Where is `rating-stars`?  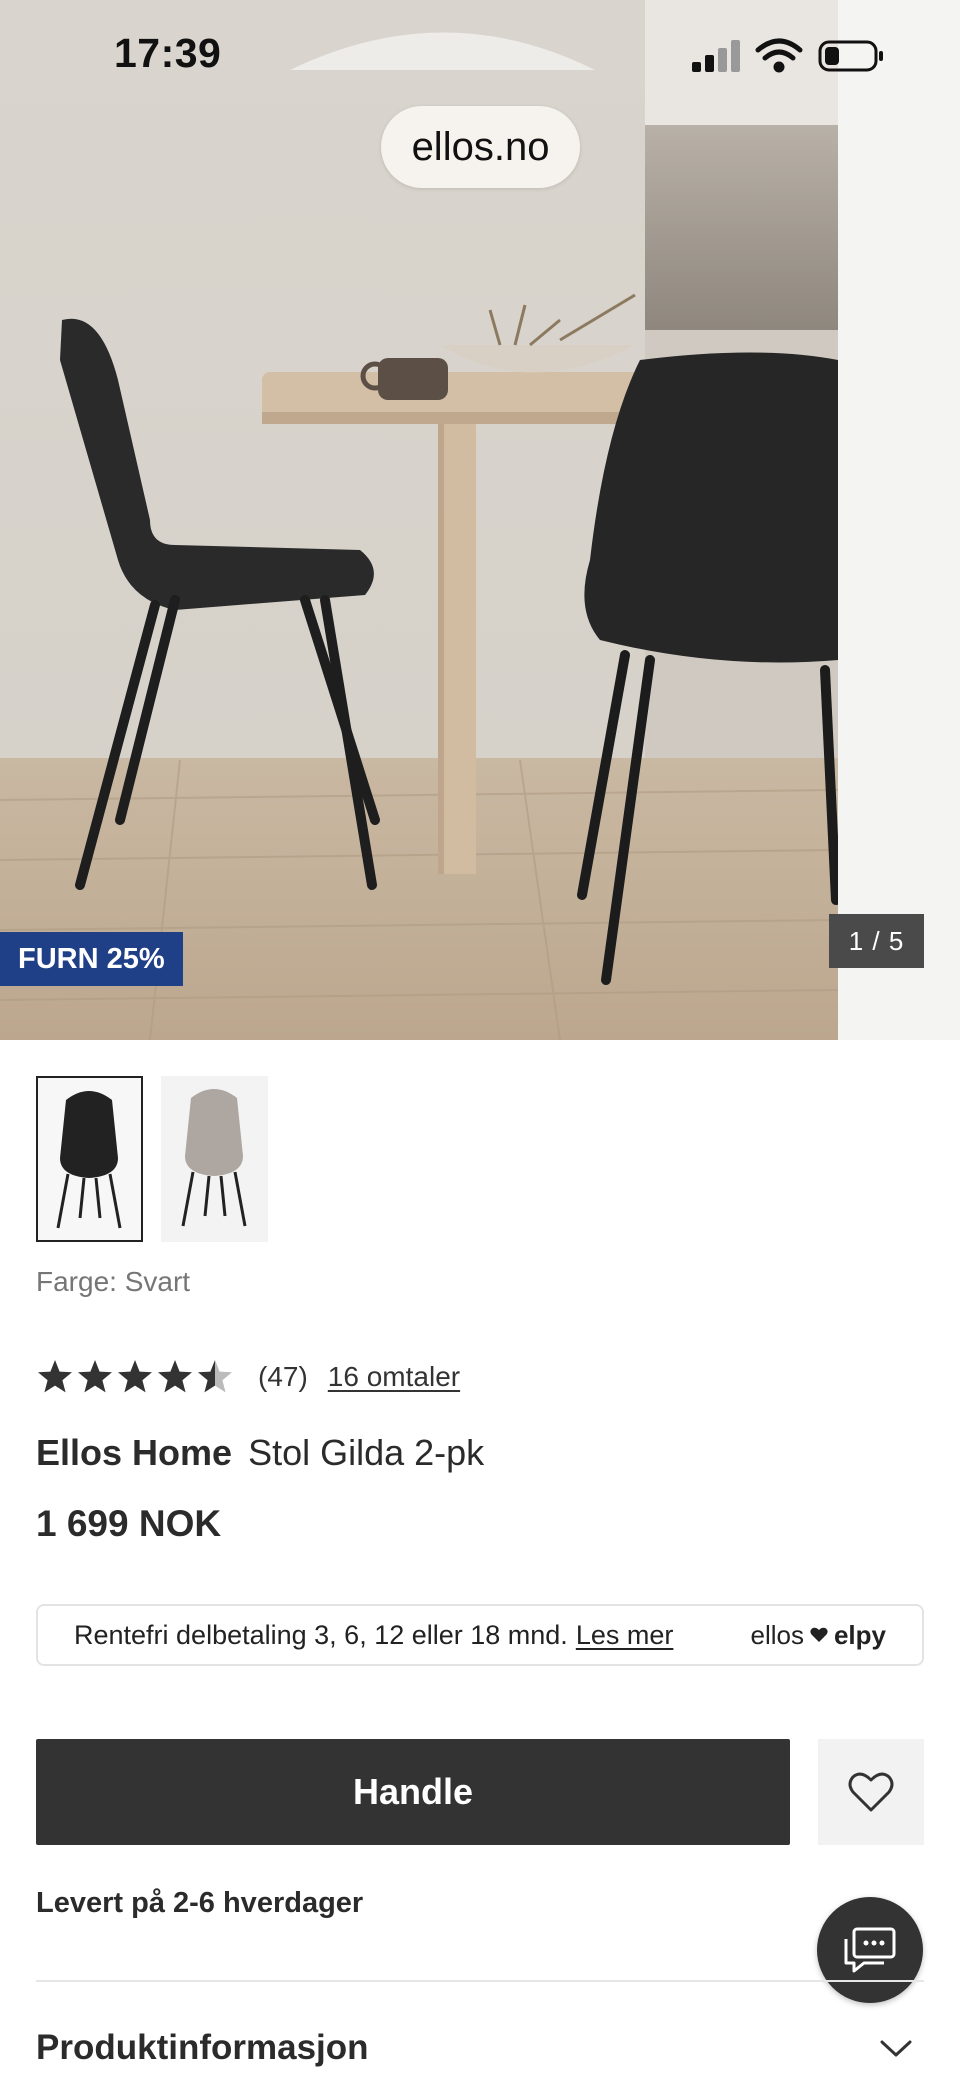
rating-stars is located at coordinates (136, 1377).